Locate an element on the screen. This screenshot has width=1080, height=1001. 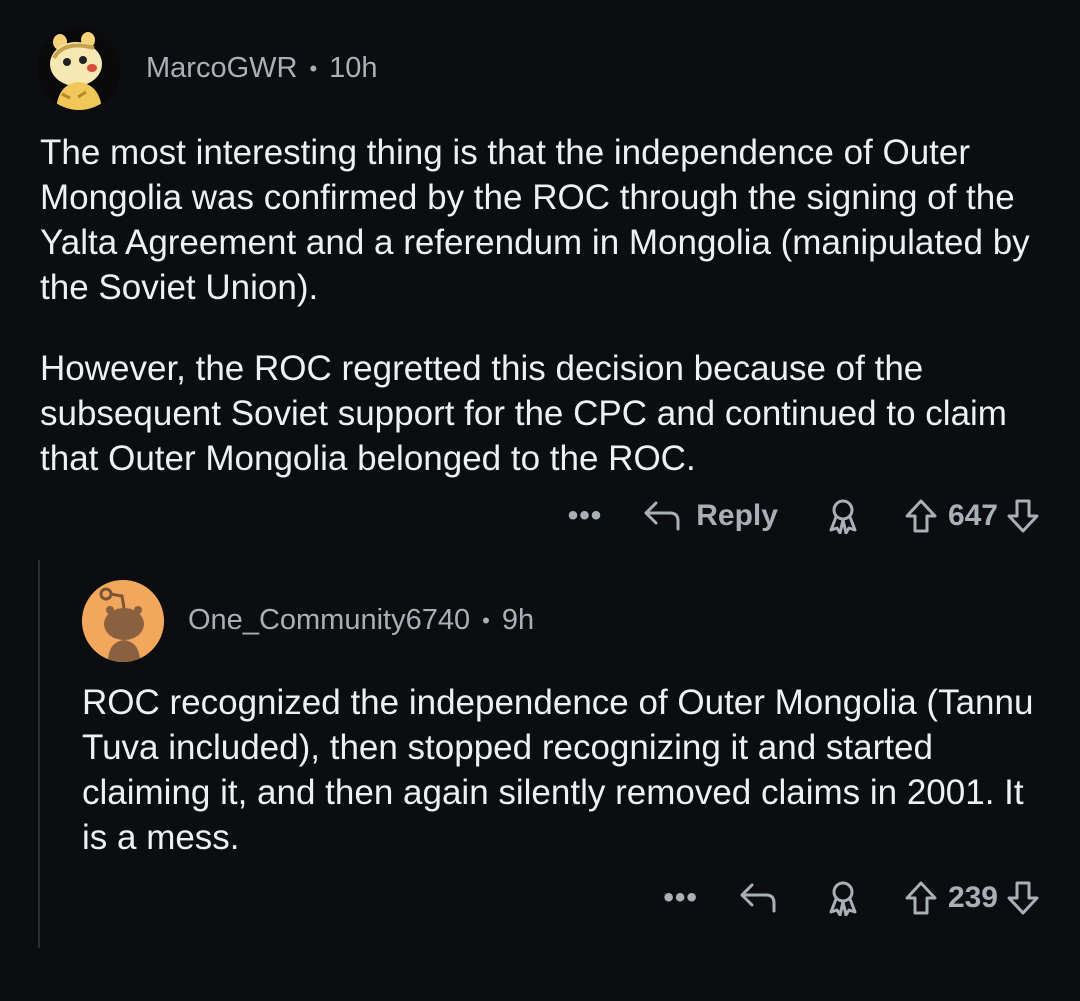
timestamp: 10h is located at coordinates (353, 68).